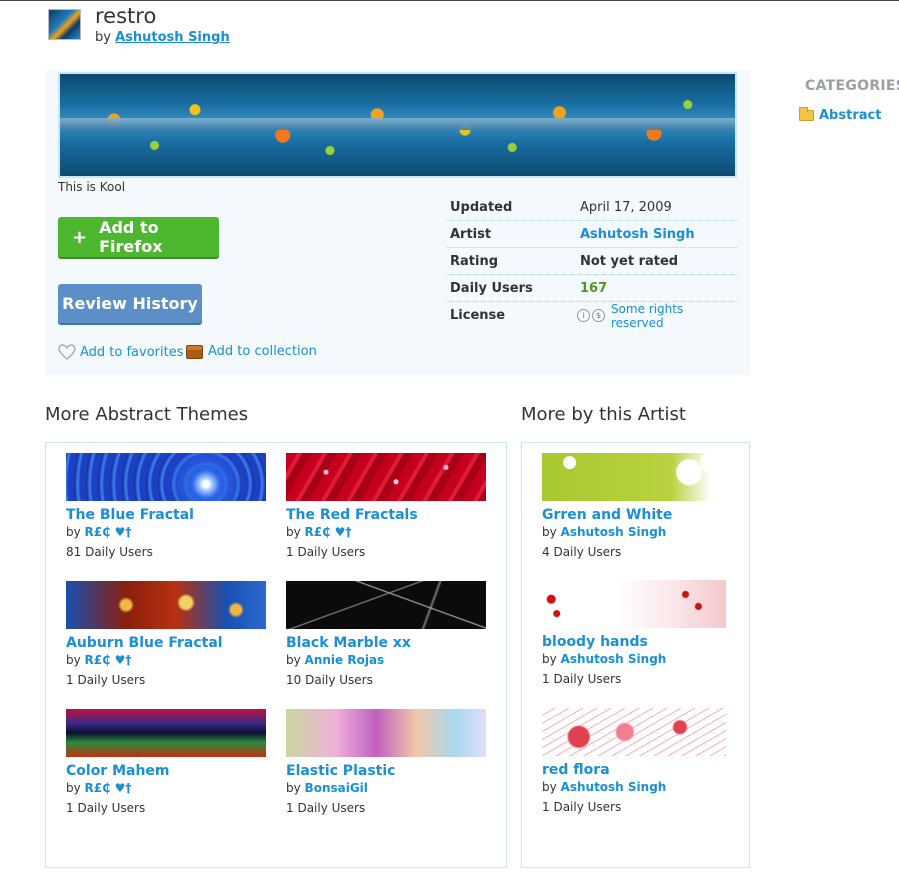 This screenshot has height=875, width=899. What do you see at coordinates (637, 234) in the screenshot?
I see `meta-value-artist-link: Ashutosh Singh` at bounding box center [637, 234].